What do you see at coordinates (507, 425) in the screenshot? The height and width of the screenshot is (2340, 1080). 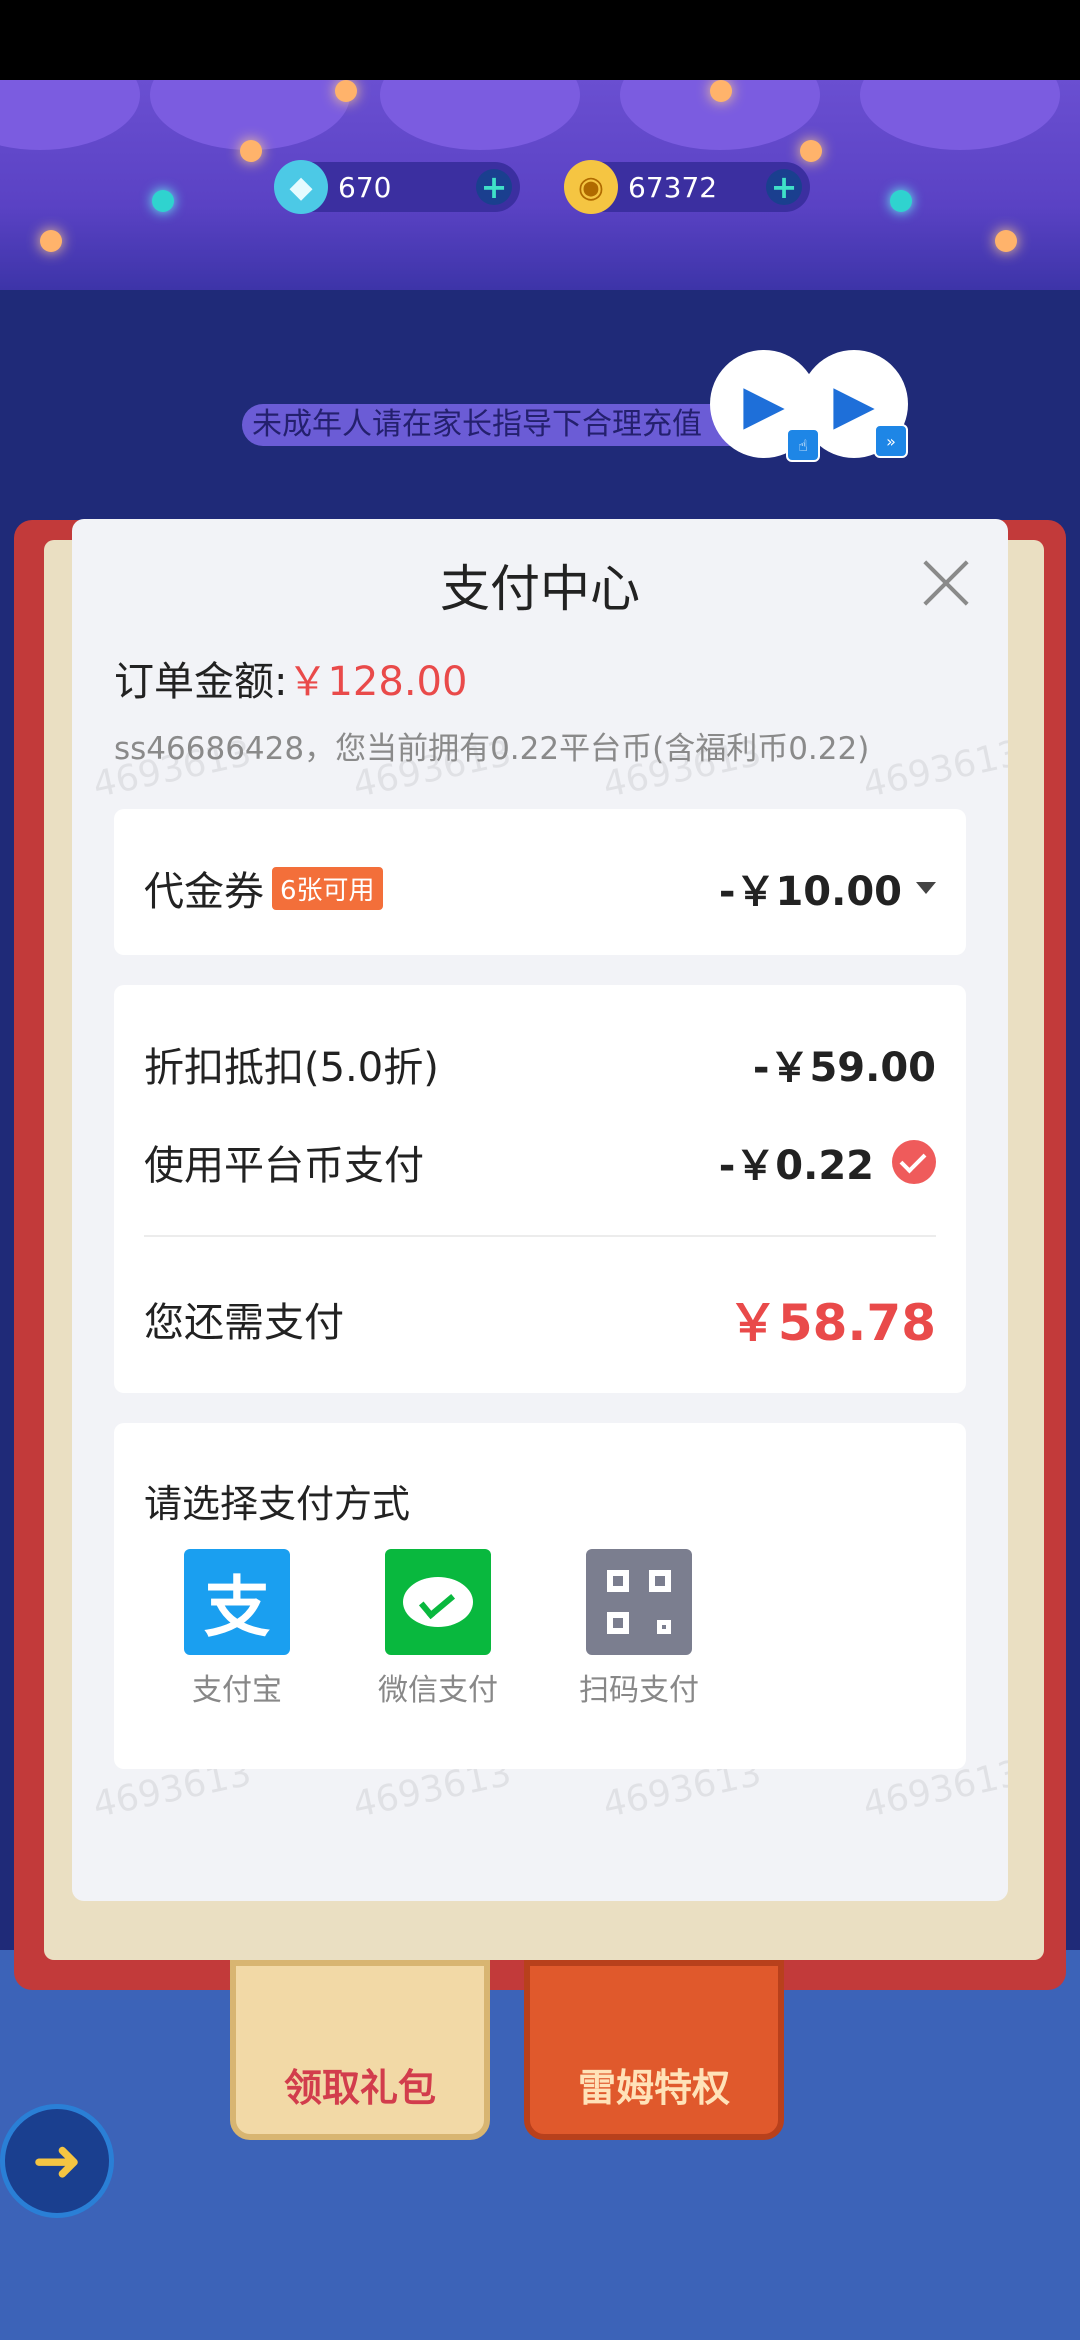 I see `minor-notice-banner: 未成年人请在家长指导下合理充值` at bounding box center [507, 425].